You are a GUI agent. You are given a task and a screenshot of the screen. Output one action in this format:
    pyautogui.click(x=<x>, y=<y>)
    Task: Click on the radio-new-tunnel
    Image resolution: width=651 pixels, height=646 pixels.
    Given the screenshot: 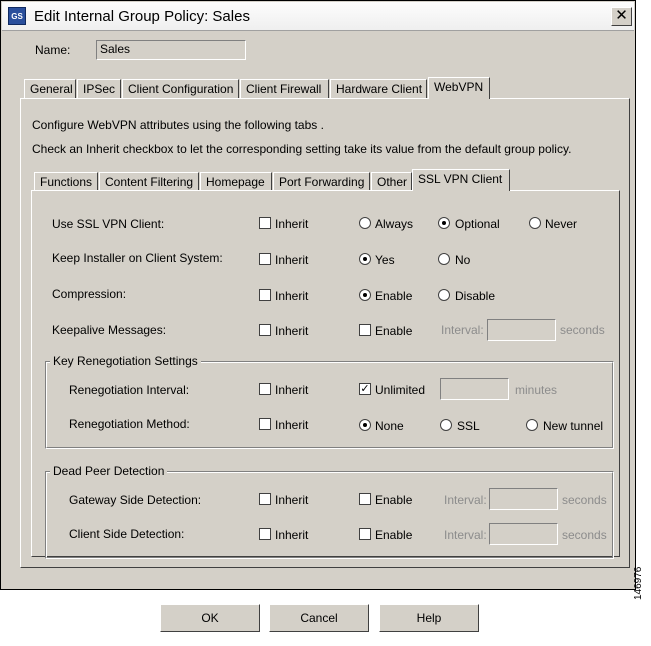 What is the action you would take?
    pyautogui.click(x=532, y=425)
    